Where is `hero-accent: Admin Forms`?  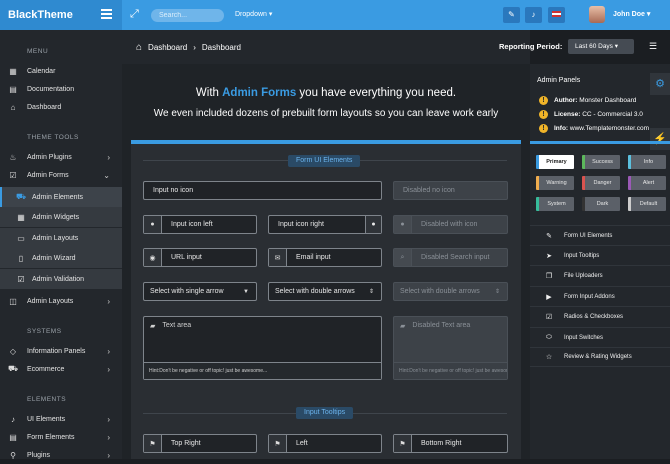 hero-accent: Admin Forms is located at coordinates (259, 93).